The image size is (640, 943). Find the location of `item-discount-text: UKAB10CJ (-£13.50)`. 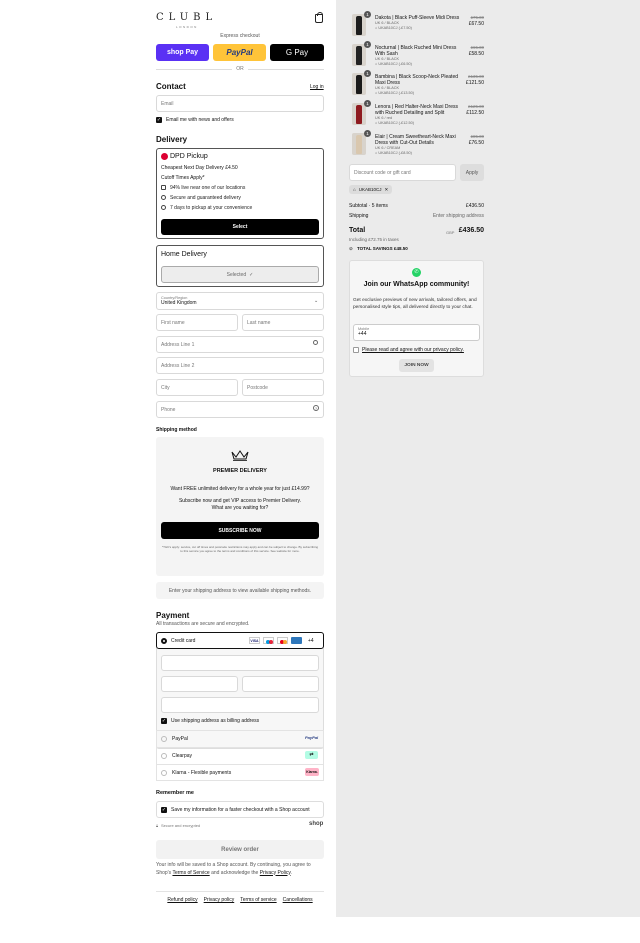

item-discount-text: UKAB10CJ (-£13.50) is located at coordinates (396, 93).